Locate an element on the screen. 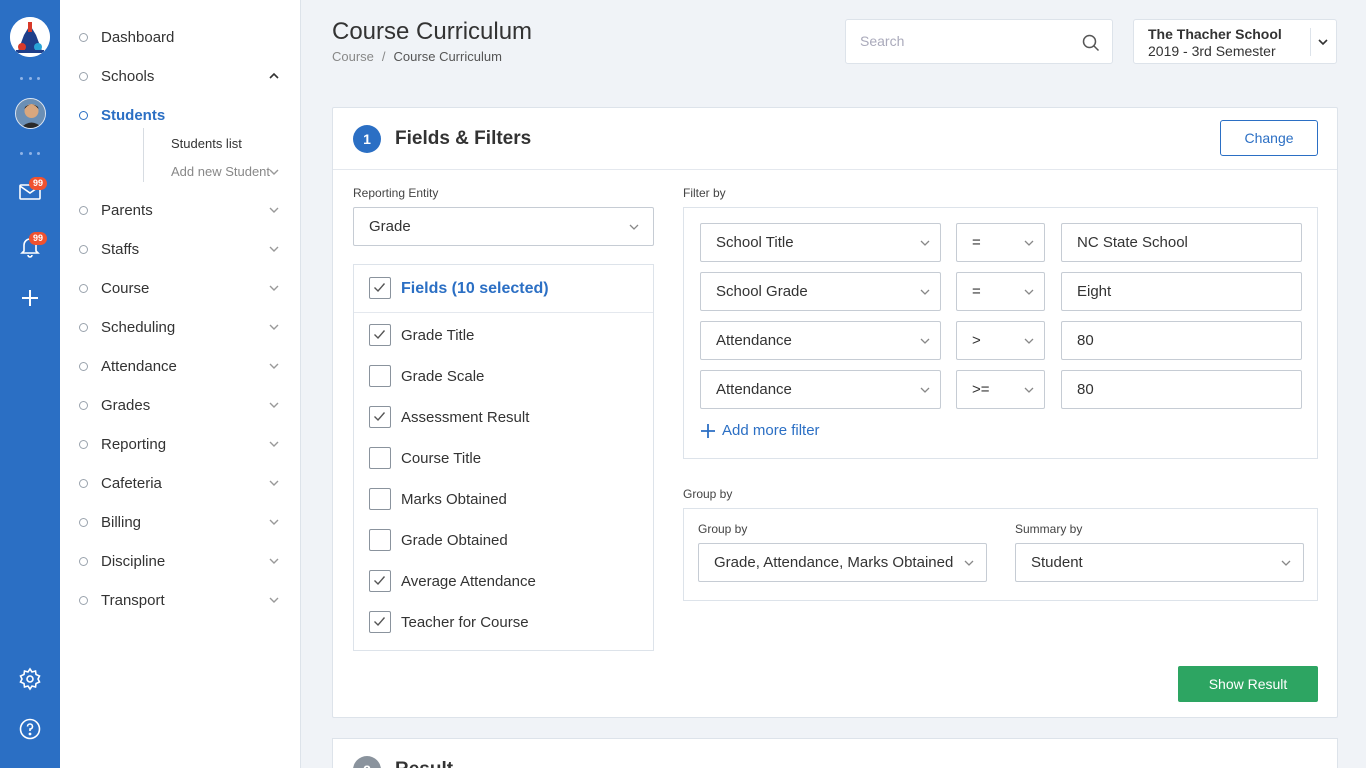 Image resolution: width=1366 pixels, height=768 pixels. sidebar-item-students: Students is located at coordinates (180, 115).